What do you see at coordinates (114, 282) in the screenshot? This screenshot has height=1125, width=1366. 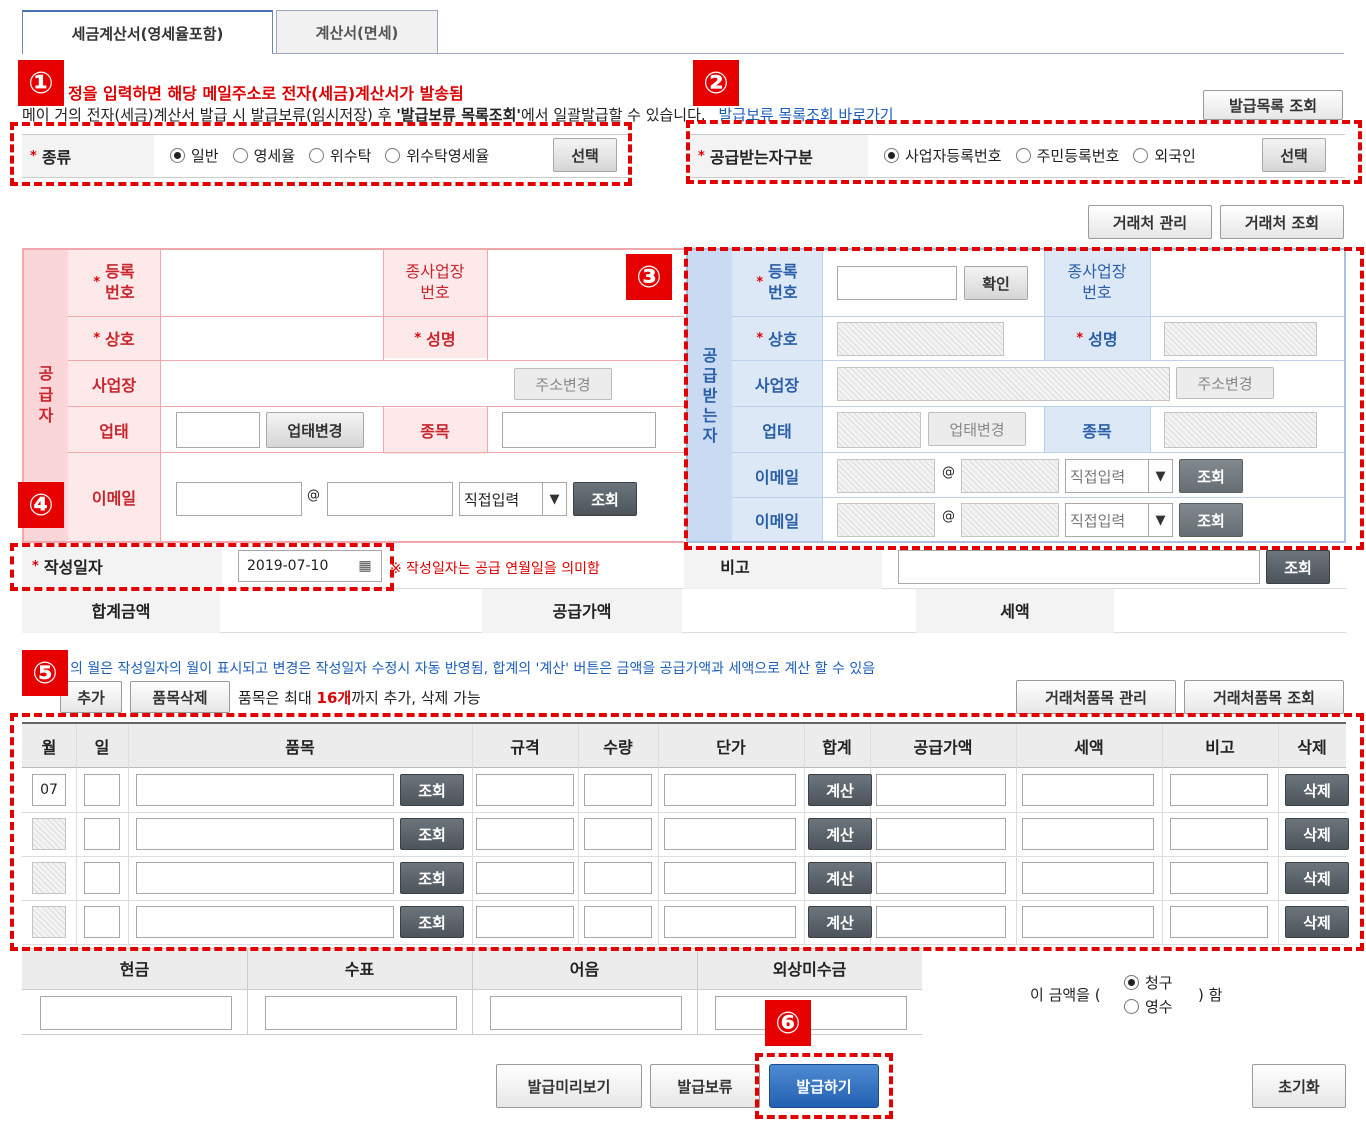 I see `supplier-reg-no-label: * 등록 번호` at bounding box center [114, 282].